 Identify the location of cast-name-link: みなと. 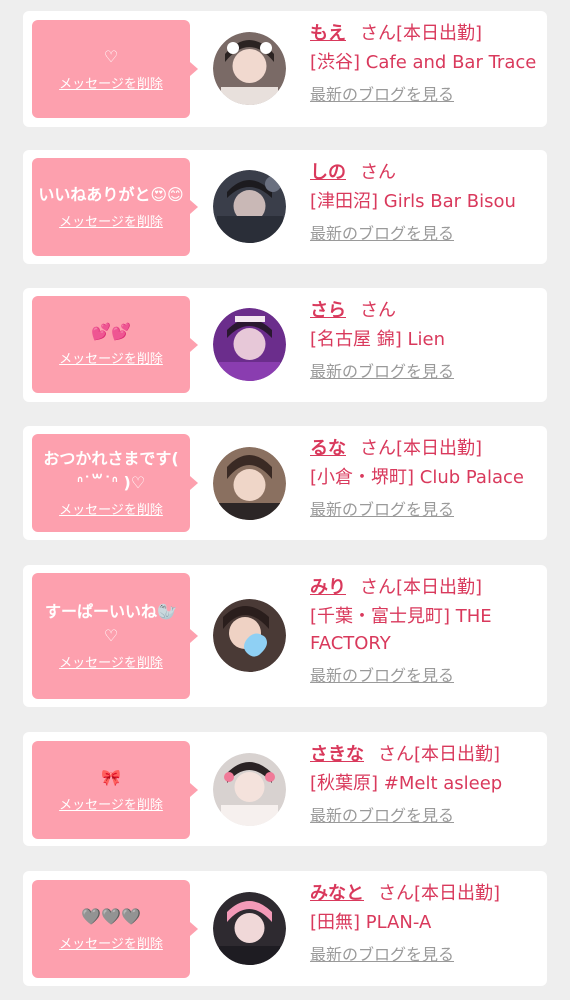
(337, 893).